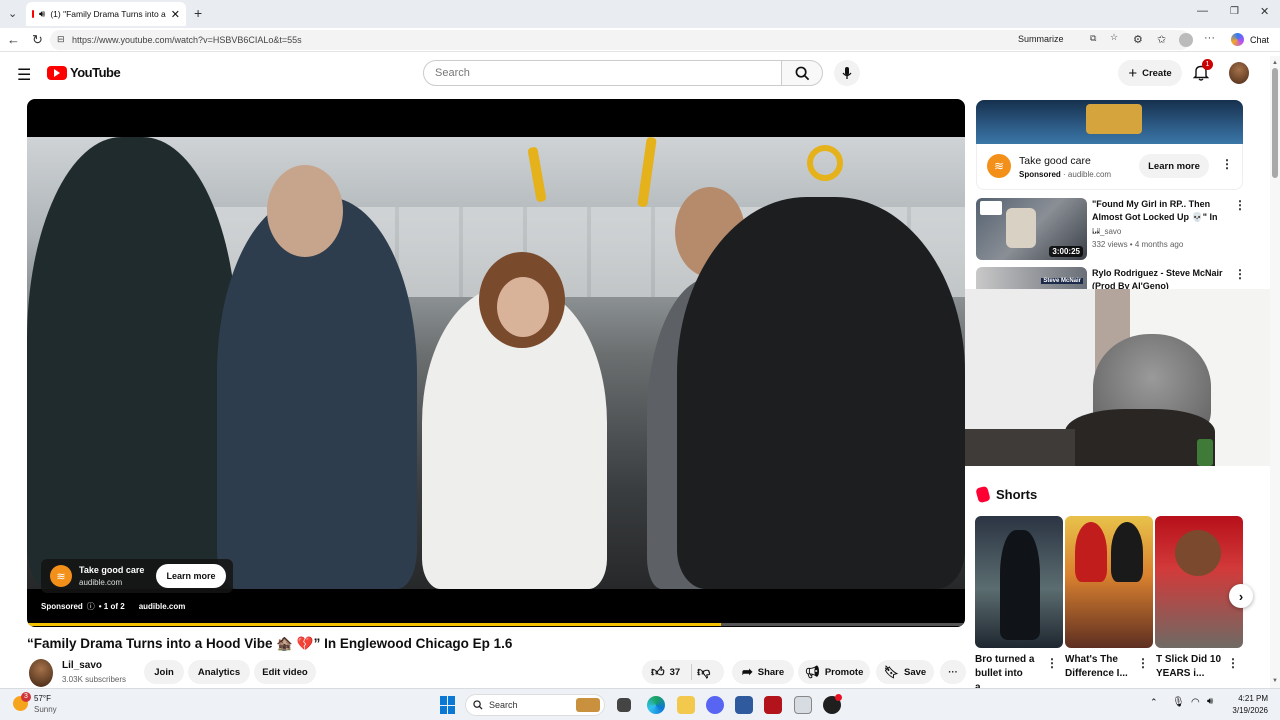 This screenshot has height=720, width=1280. Describe the element at coordinates (13, 39) in the screenshot. I see `back-icon: ←` at that location.